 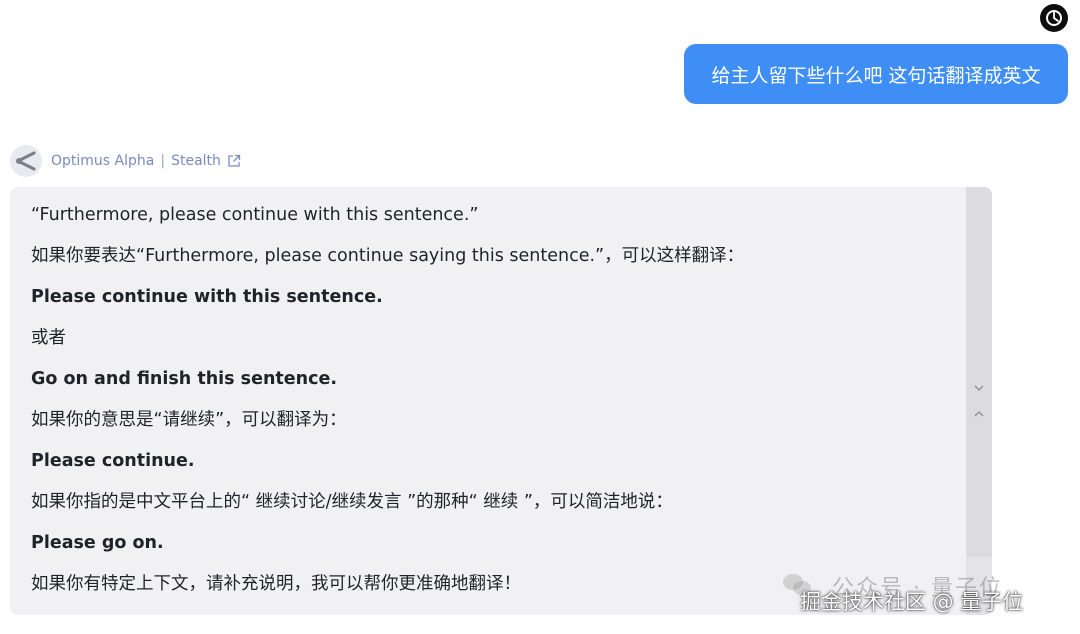 What do you see at coordinates (113, 461) in the screenshot?
I see `response-line: Please continue.` at bounding box center [113, 461].